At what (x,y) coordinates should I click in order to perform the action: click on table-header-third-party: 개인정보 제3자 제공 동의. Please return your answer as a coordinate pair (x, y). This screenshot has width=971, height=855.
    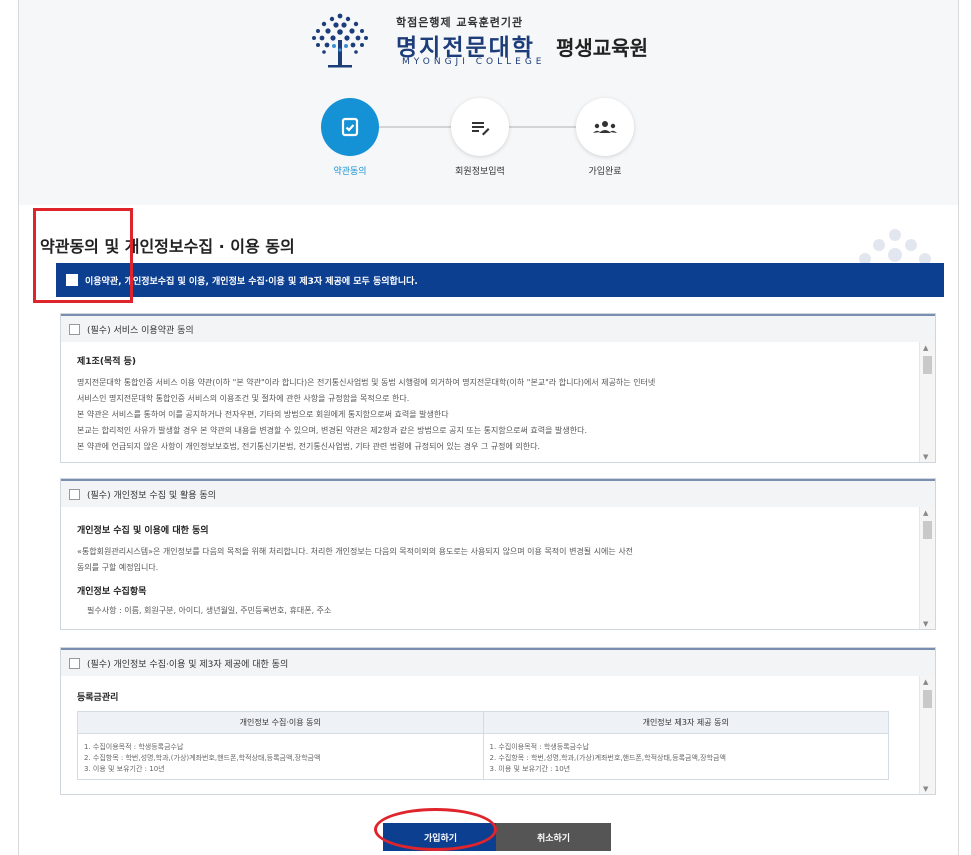
    Looking at the image, I should click on (685, 722).